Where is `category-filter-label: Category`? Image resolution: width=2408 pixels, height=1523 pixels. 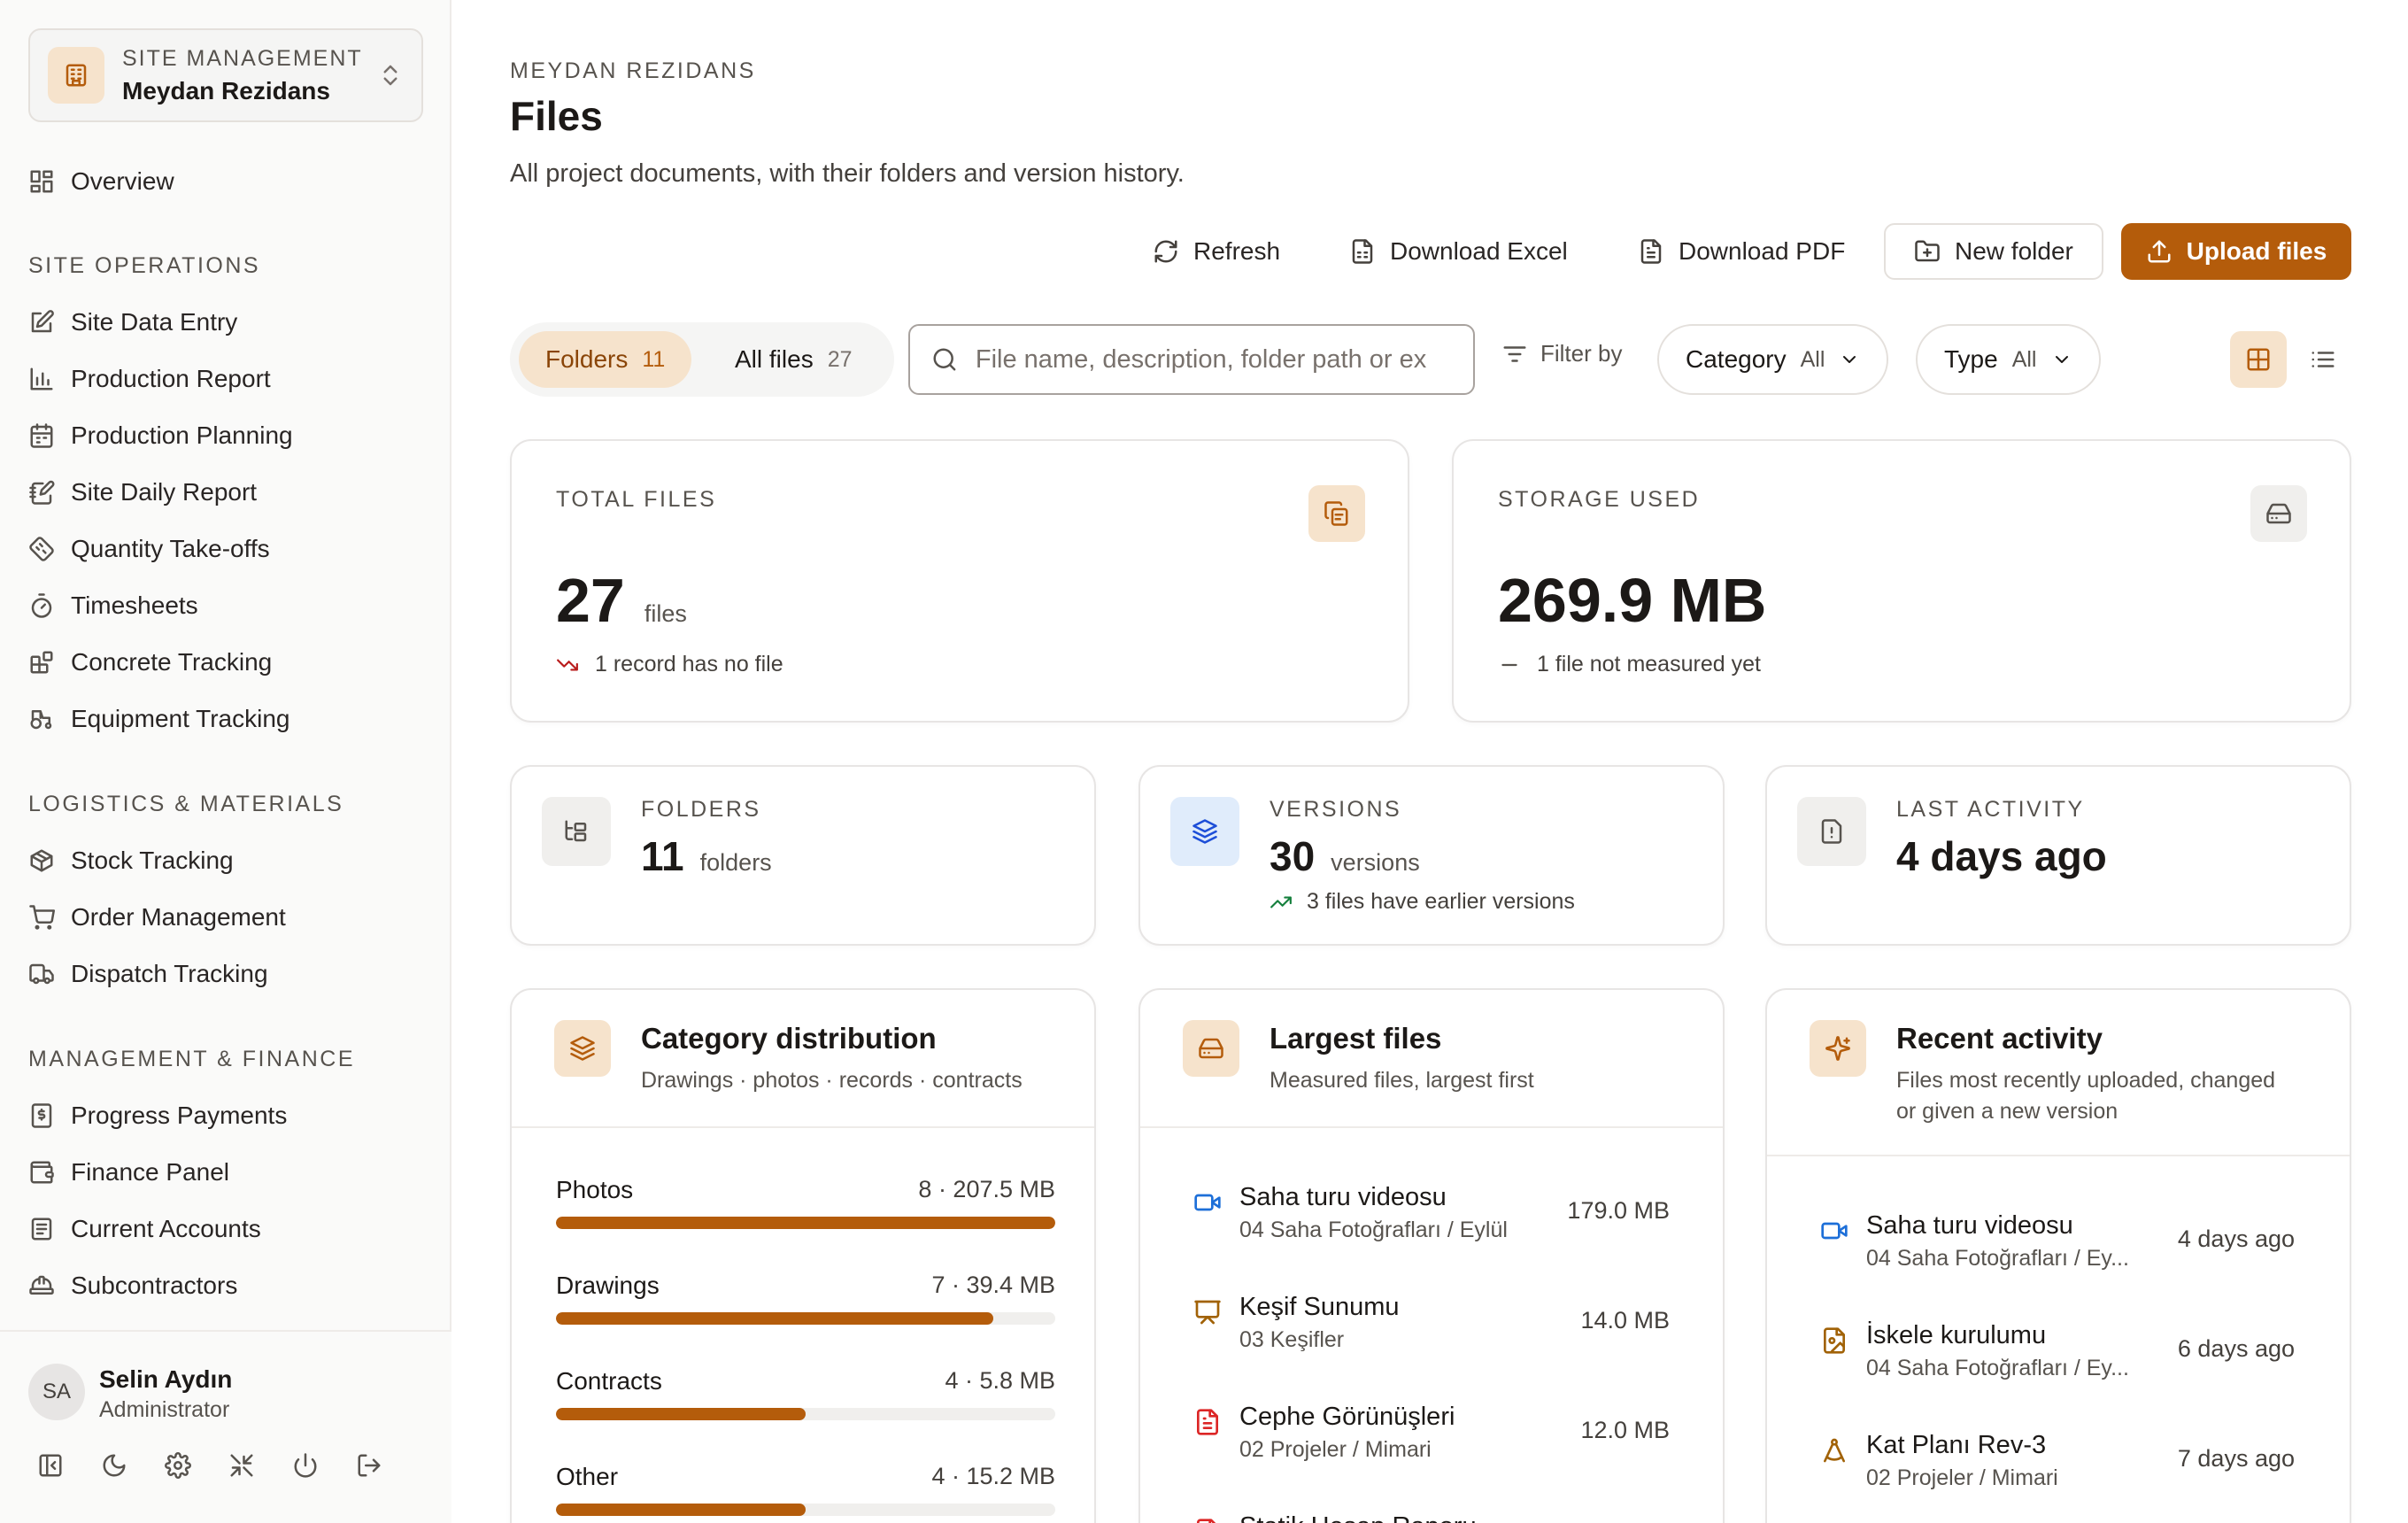
category-filter-label: Category is located at coordinates (1736, 359).